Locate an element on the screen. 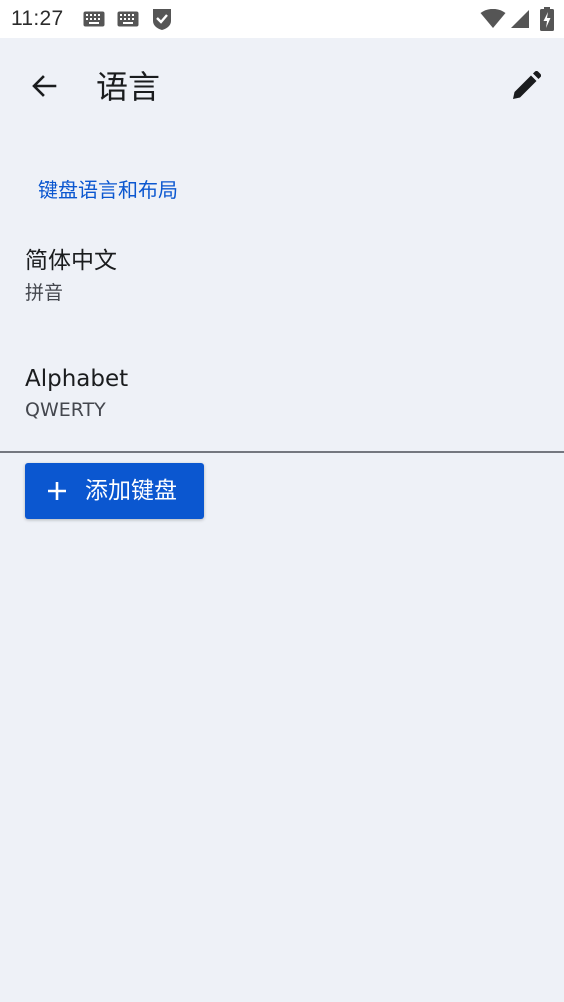 The image size is (564, 1002). cellular-signal-icon is located at coordinates (520, 21).